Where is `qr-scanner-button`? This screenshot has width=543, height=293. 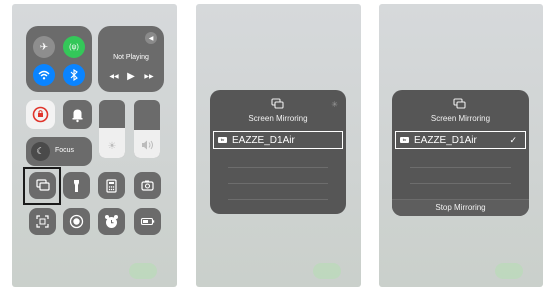 qr-scanner-button is located at coordinates (42, 221).